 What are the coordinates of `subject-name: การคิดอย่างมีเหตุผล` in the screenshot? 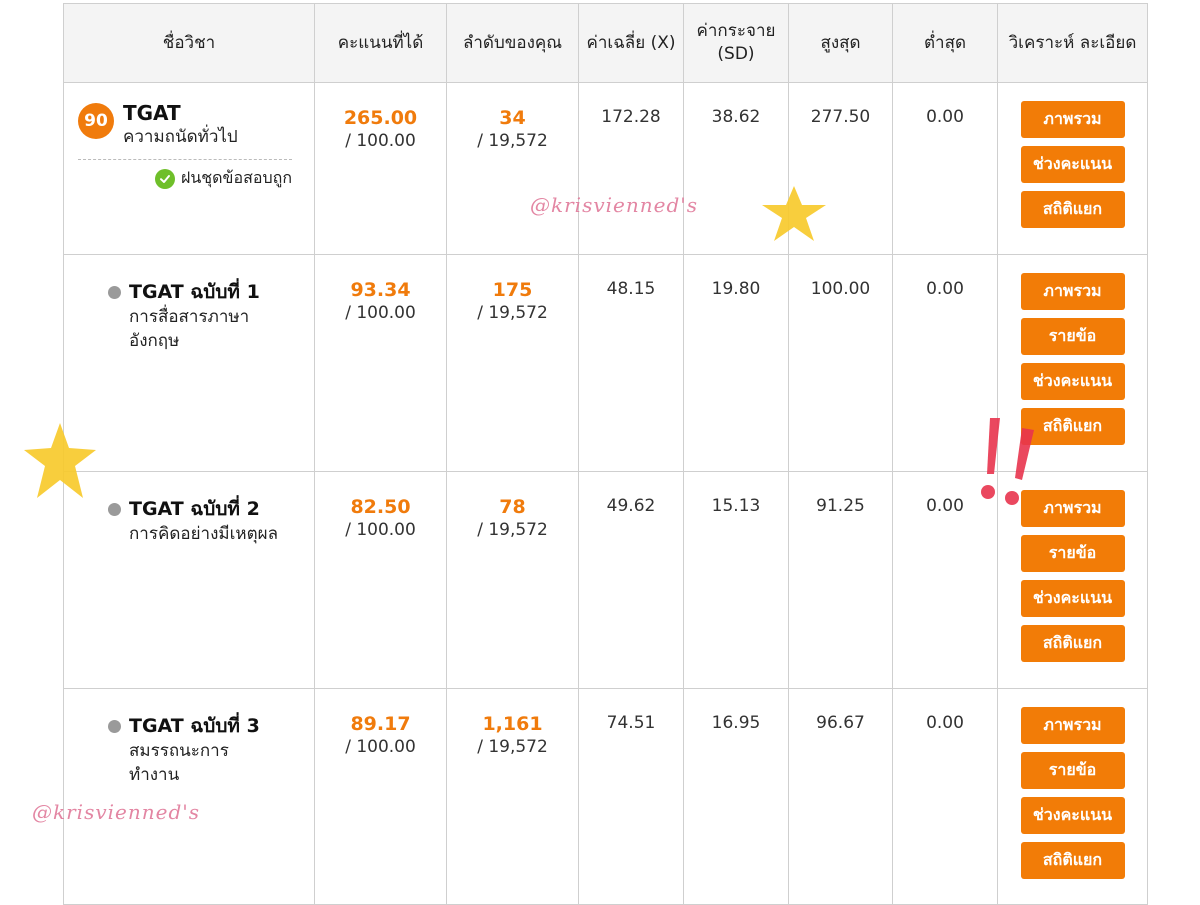 It's located at (204, 534).